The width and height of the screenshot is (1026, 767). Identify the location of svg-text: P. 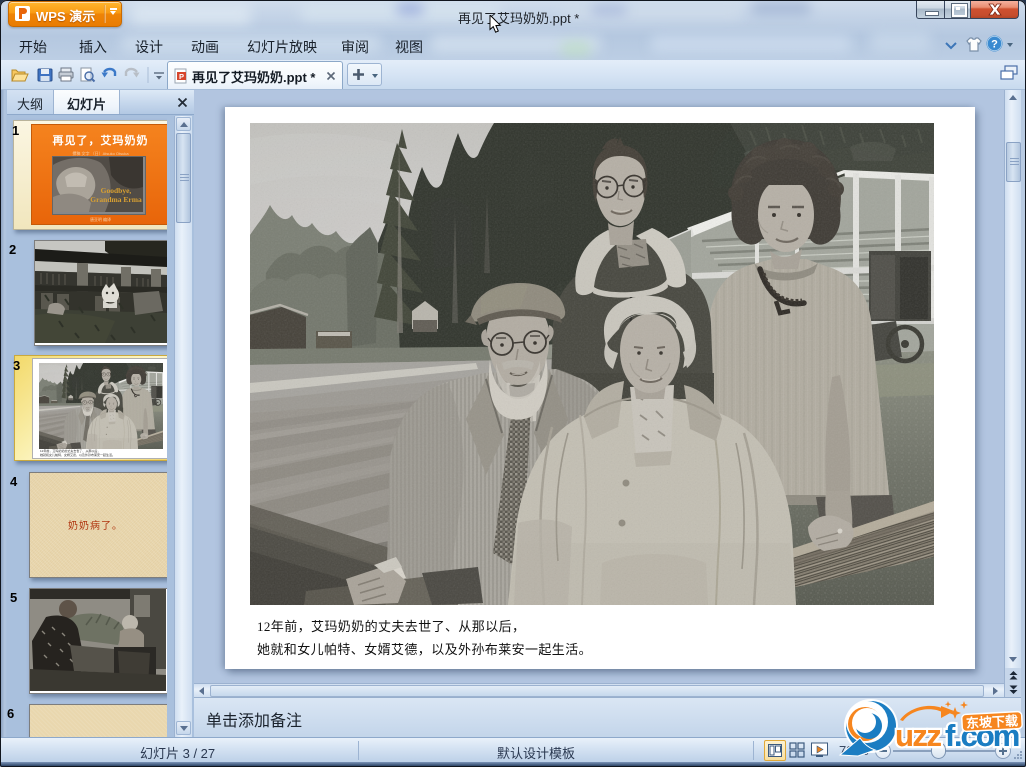
(181, 76).